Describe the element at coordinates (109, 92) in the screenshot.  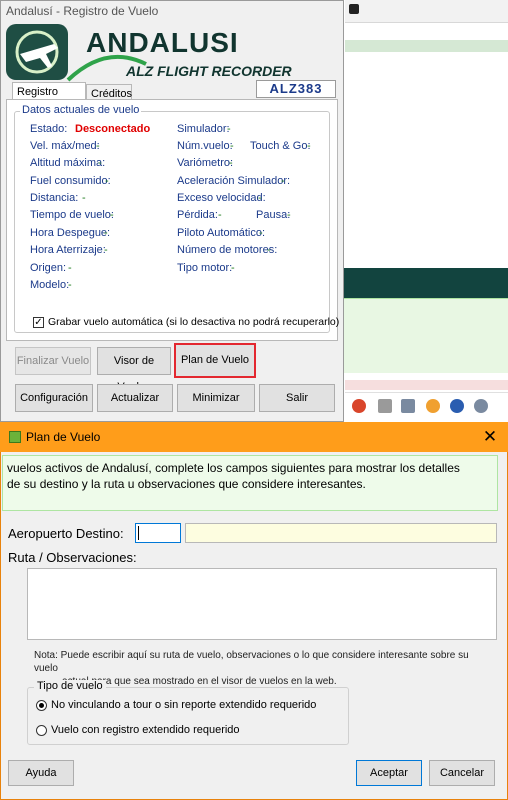
I see `tab-creditos: Créditos` at that location.